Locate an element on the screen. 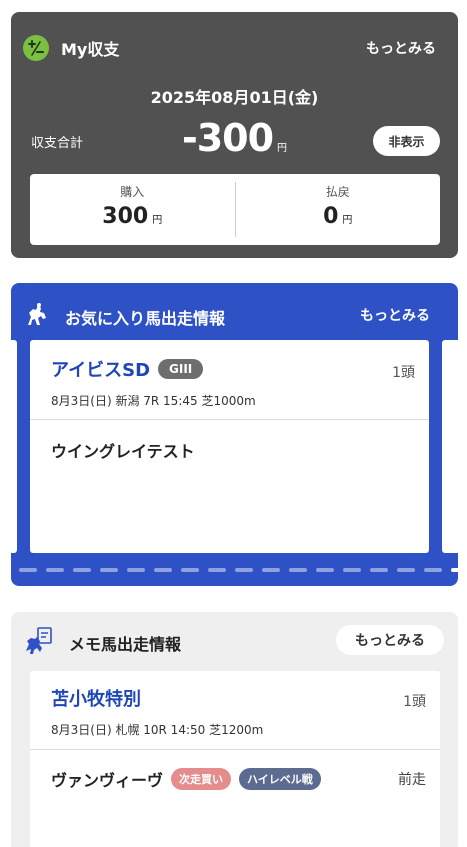 Image resolution: width=467 pixels, height=847 pixels. race-info: 8月3日(日) 札幌 10R 14:50 芝1200m is located at coordinates (157, 730).